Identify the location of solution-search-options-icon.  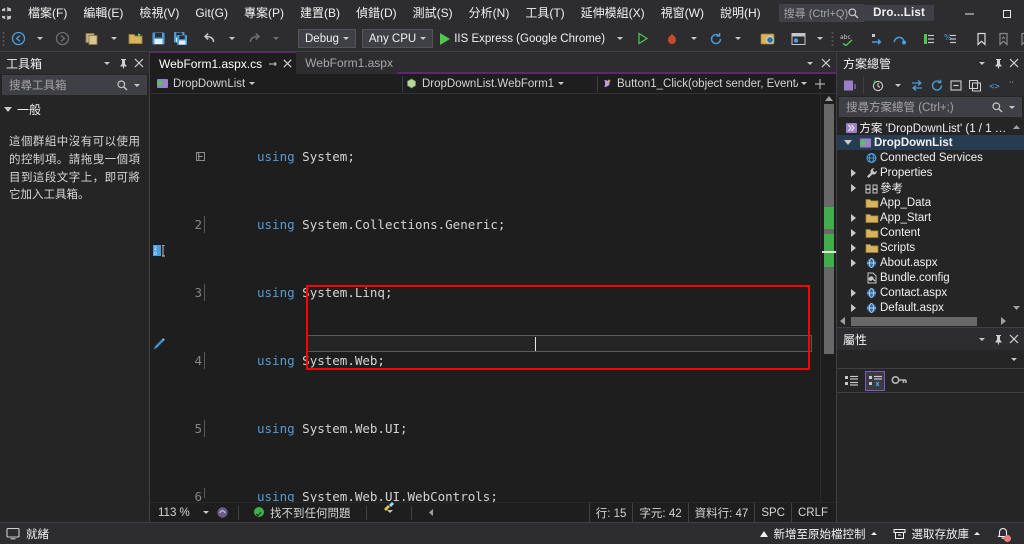
(1012, 107).